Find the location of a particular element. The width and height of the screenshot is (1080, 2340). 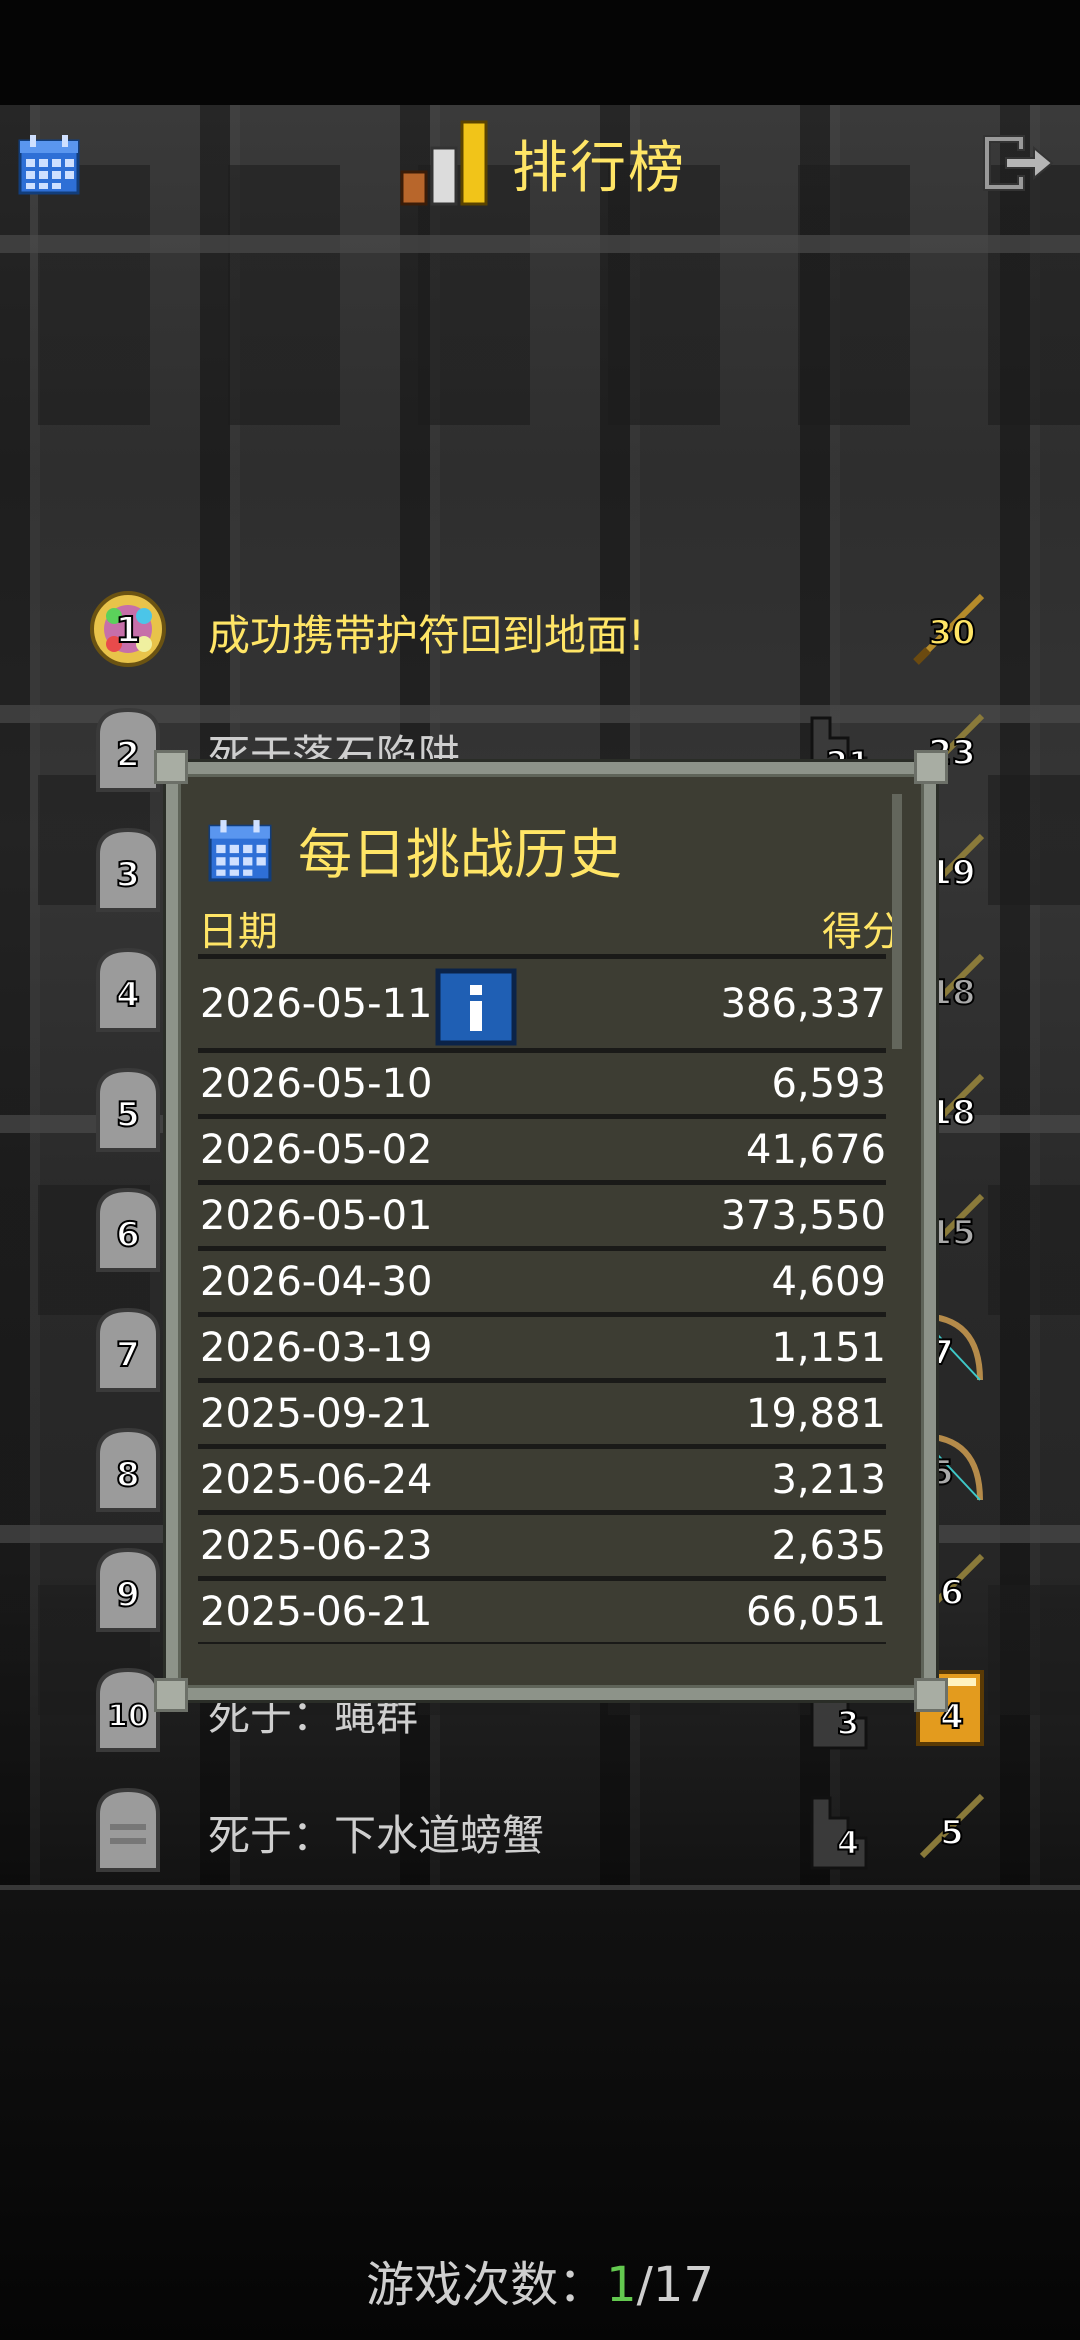

games-played-current: 1 is located at coordinates (621, 2285).